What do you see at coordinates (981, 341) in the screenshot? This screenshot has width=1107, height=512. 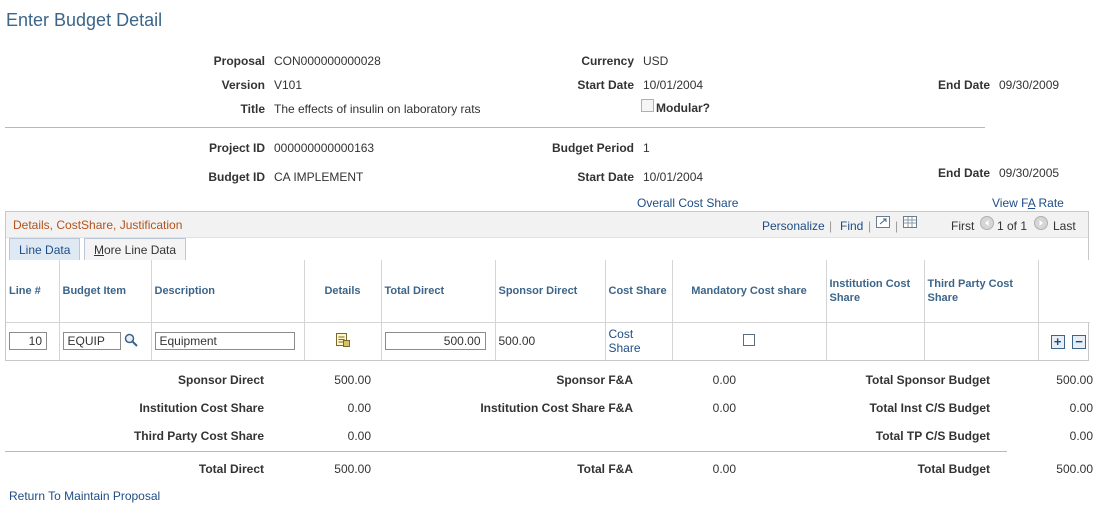 I see `third-party-cost-share-cell` at bounding box center [981, 341].